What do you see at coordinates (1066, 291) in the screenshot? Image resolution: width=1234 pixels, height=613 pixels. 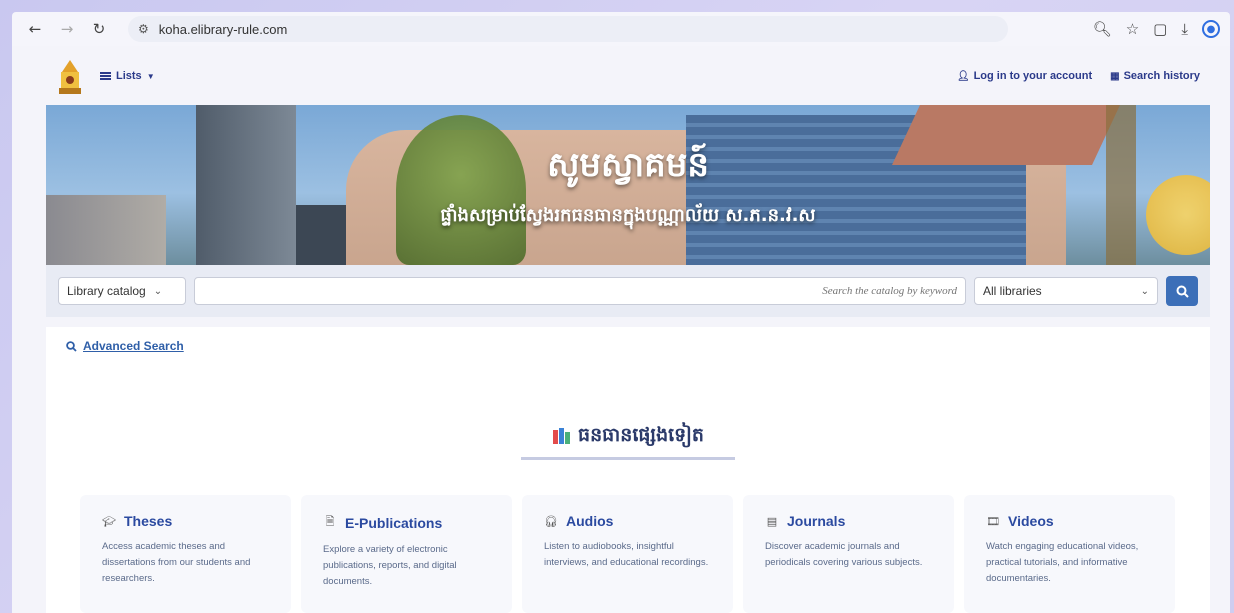 I see `library-select: All libraries ⌄` at bounding box center [1066, 291].